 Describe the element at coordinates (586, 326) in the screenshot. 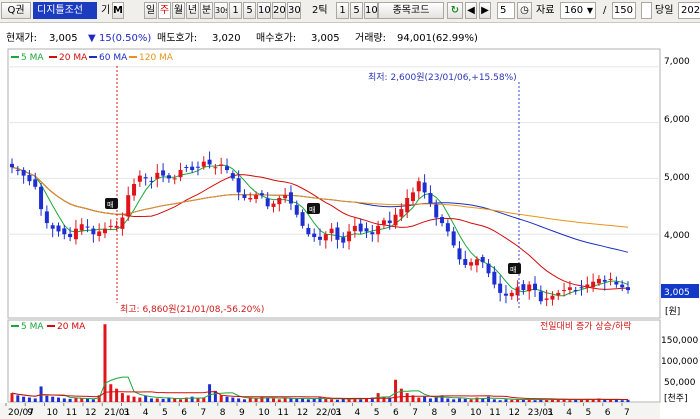

I see `volume-caption: 전일대비 증가 상승/하락` at that location.